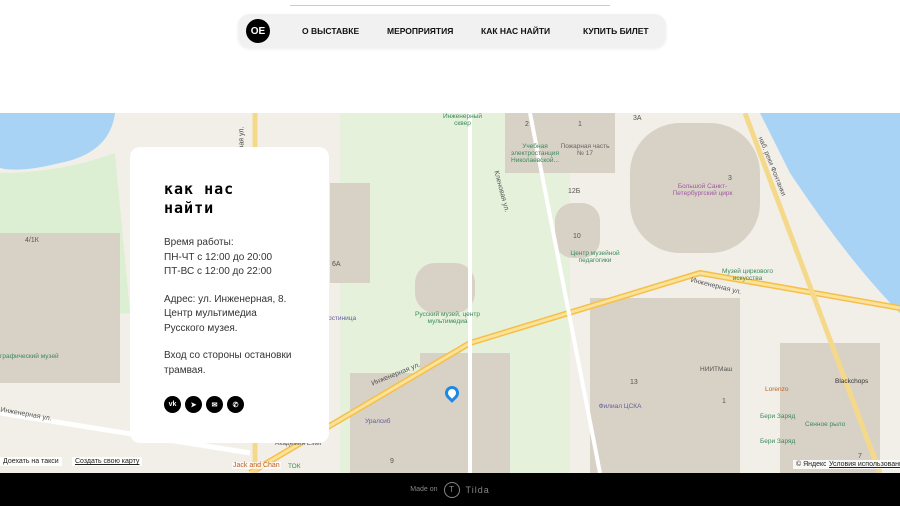  Describe the element at coordinates (340, 318) in the screenshot. I see `map-poi: Гостиница` at that location.